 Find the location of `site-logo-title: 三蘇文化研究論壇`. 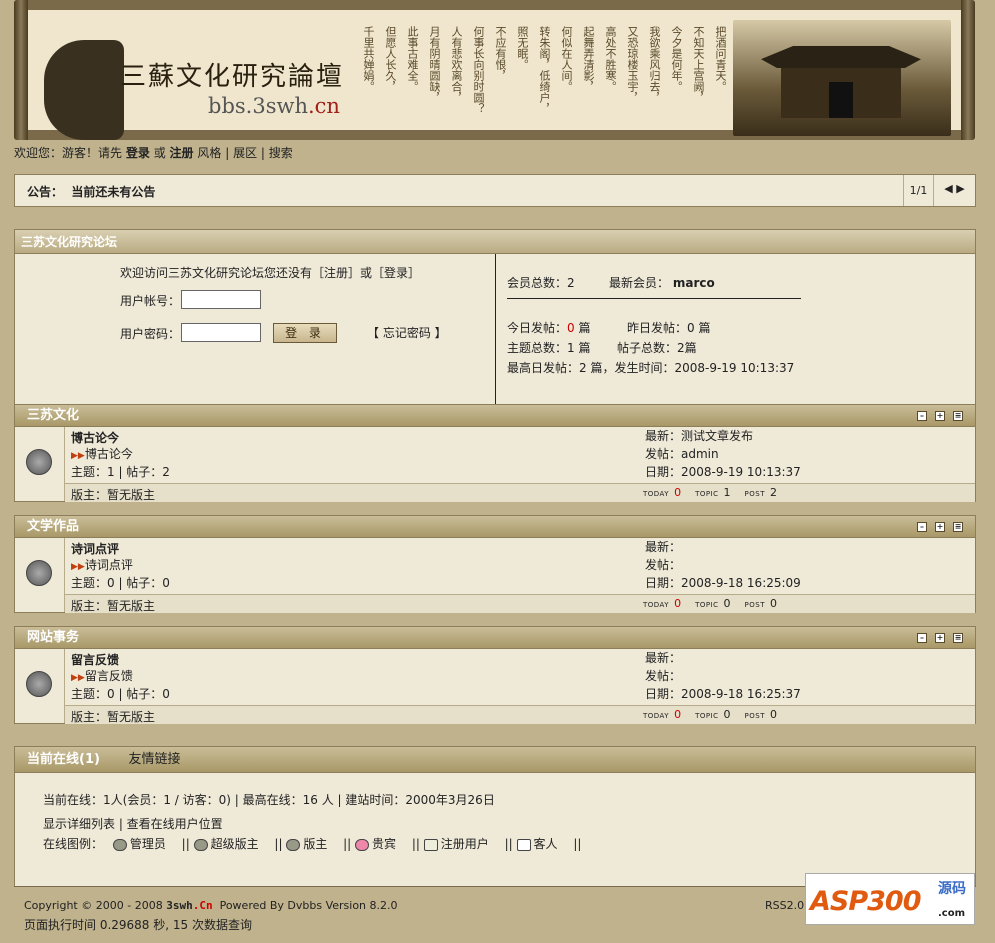

site-logo-title: 三蘇文化研究論壇 is located at coordinates (232, 74).